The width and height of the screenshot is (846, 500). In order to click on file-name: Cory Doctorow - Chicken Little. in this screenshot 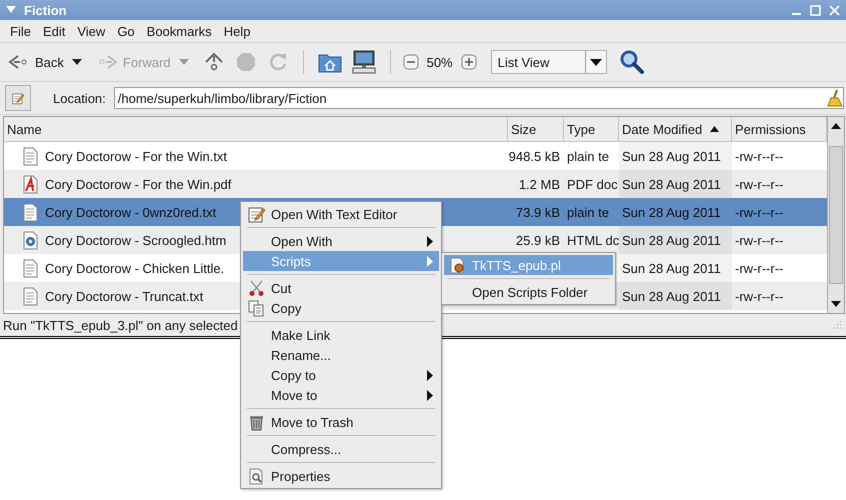, I will do `click(134, 268)`.